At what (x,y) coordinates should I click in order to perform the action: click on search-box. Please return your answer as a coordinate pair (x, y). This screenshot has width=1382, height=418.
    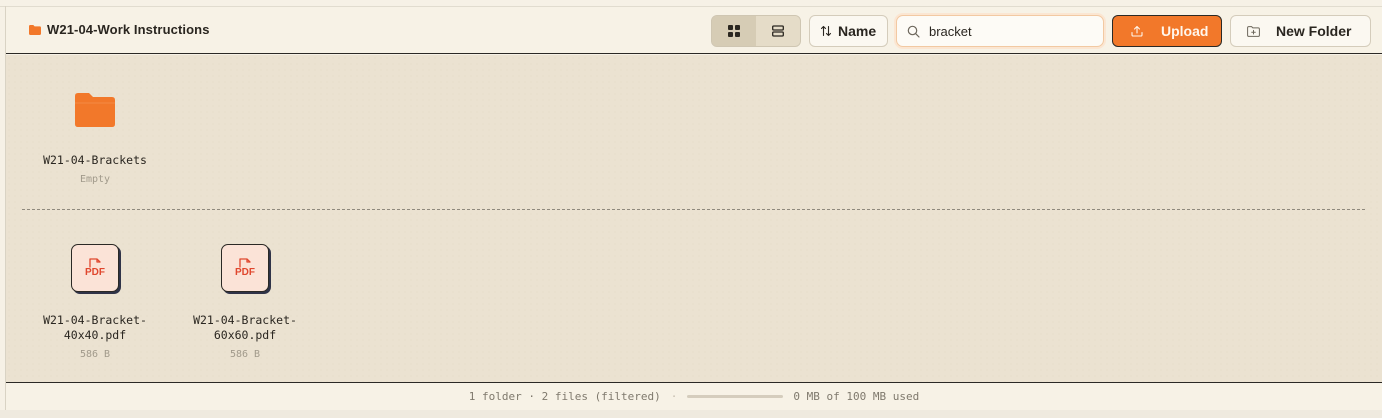
    Looking at the image, I should click on (1000, 31).